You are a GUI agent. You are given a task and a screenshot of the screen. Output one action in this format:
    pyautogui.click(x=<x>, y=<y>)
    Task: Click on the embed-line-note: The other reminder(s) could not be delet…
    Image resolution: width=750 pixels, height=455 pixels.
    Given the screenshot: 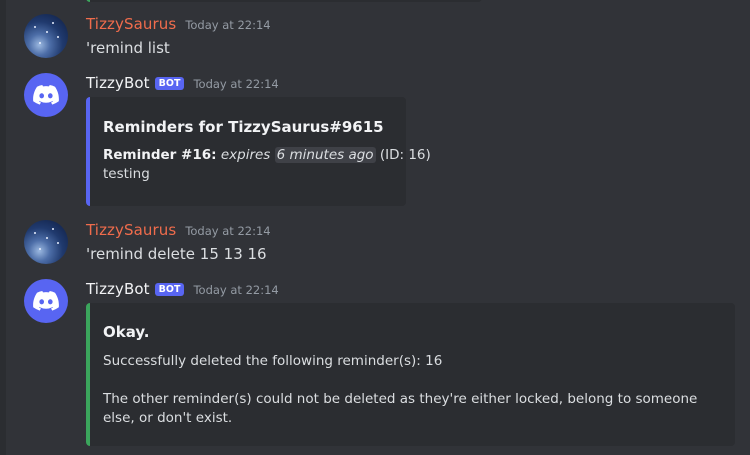 What is the action you would take?
    pyautogui.click(x=400, y=408)
    